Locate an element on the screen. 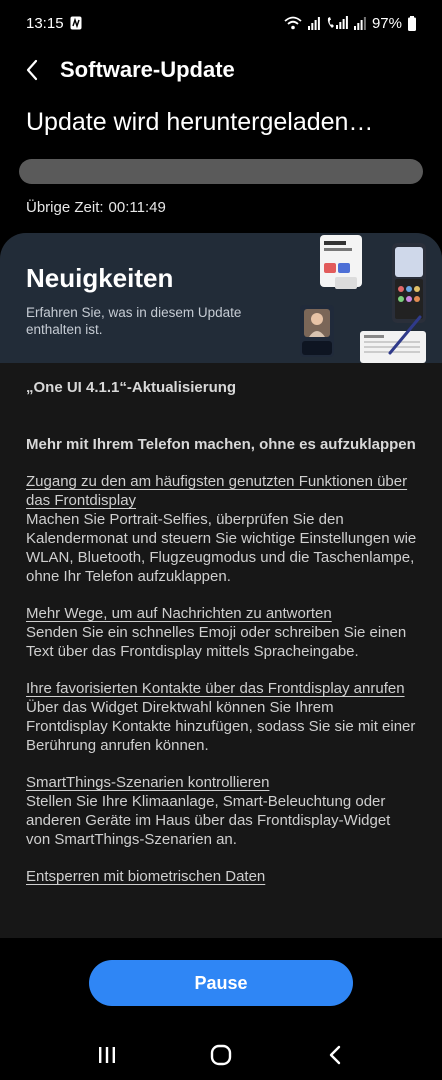 Image resolution: width=442 pixels, height=1080 pixels. clock: 13:15 is located at coordinates (45, 23).